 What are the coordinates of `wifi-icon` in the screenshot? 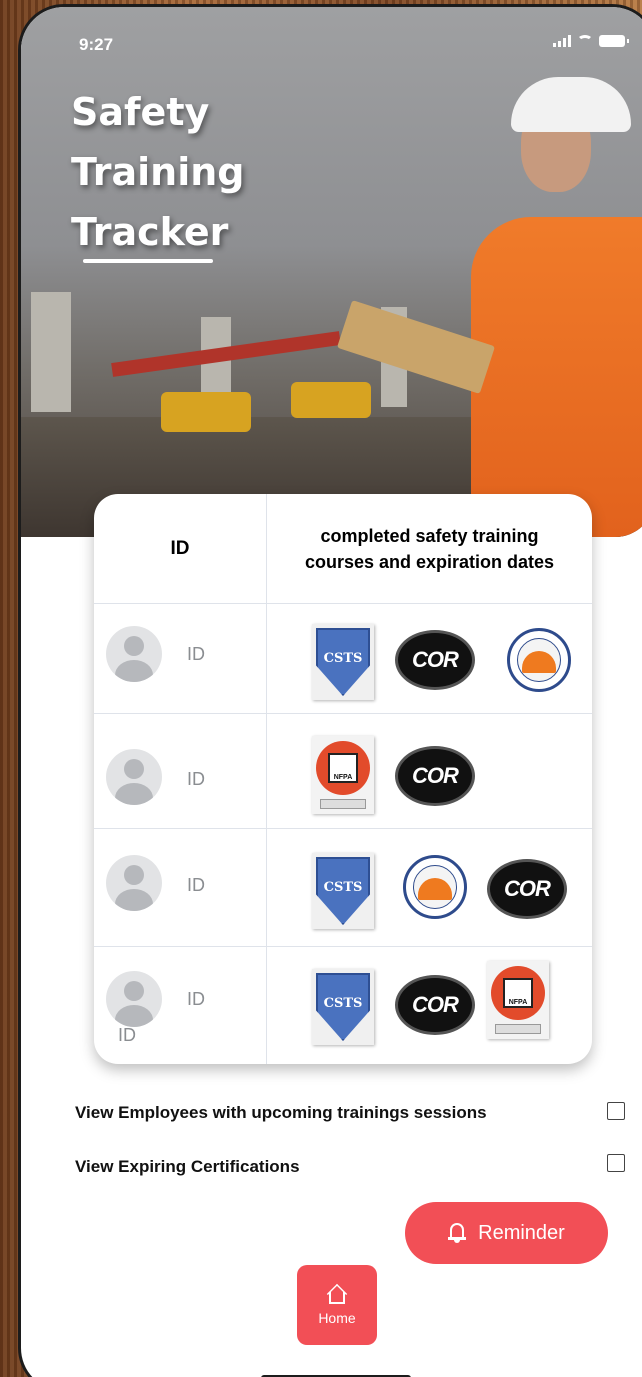 It's located at (585, 41).